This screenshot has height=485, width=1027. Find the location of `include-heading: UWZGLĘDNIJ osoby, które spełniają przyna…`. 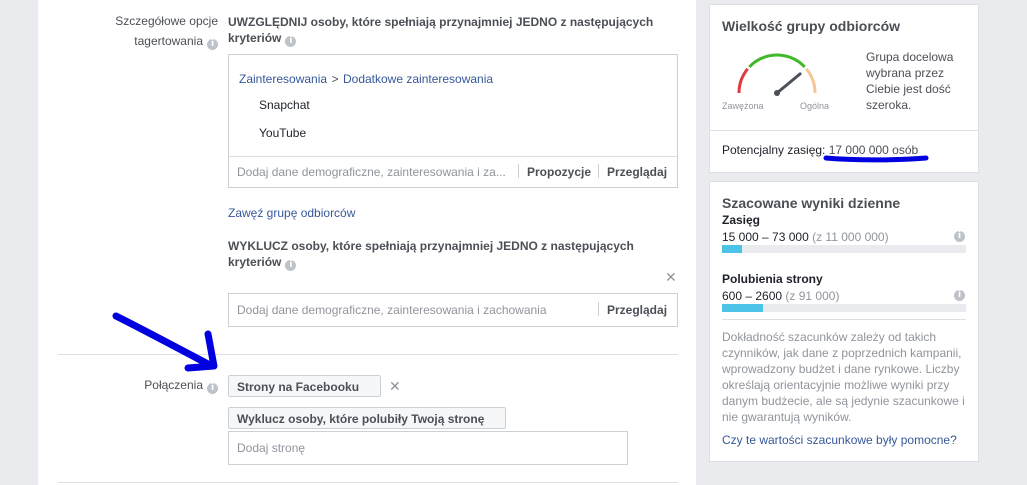

include-heading: UWZGLĘDNIJ osoby, które spełniają przyna… is located at coordinates (448, 30).